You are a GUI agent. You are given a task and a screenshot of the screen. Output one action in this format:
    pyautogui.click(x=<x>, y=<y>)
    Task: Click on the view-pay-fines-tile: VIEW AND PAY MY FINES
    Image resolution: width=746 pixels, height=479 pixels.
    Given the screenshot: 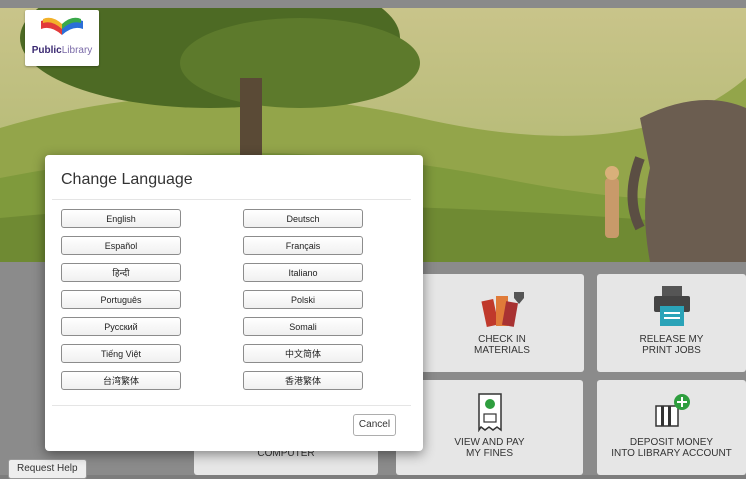 What is the action you would take?
    pyautogui.click(x=489, y=427)
    